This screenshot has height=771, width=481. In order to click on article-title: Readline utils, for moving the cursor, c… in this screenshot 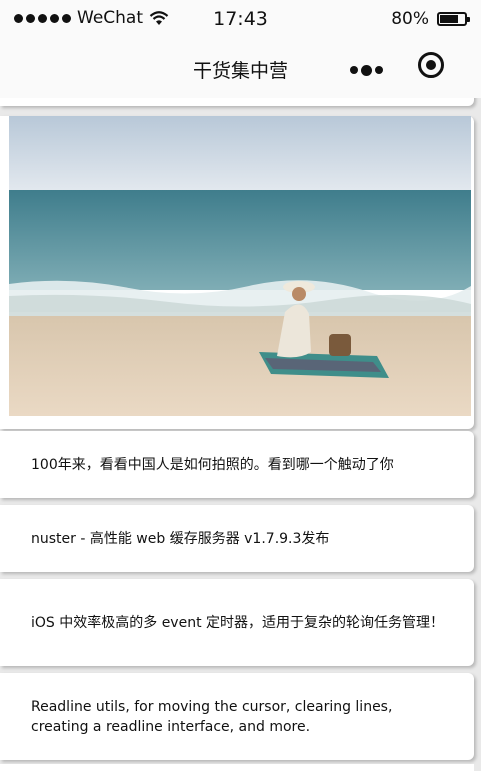, I will do `click(212, 716)`.